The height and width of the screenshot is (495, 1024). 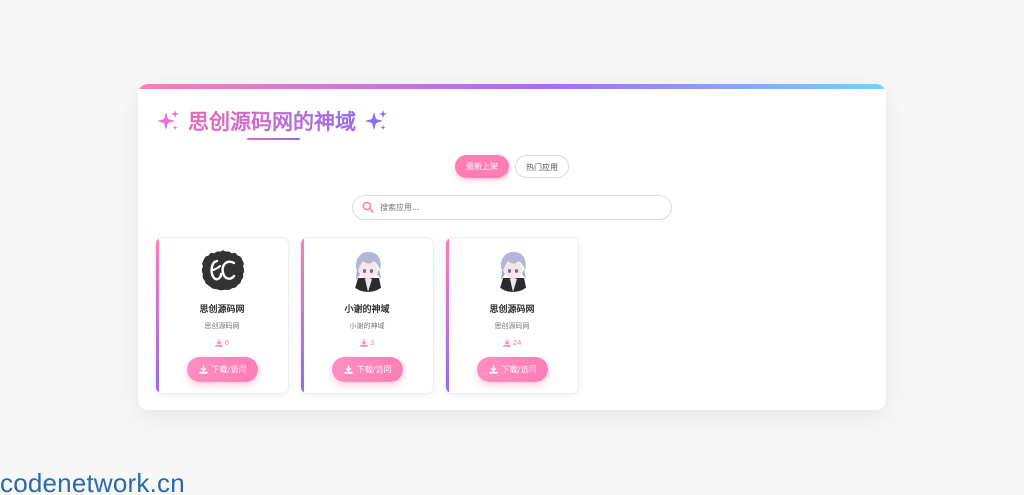 What do you see at coordinates (222, 315) in the screenshot?
I see `app-card: 思创源码网 思创源码网 6 下载/访问` at bounding box center [222, 315].